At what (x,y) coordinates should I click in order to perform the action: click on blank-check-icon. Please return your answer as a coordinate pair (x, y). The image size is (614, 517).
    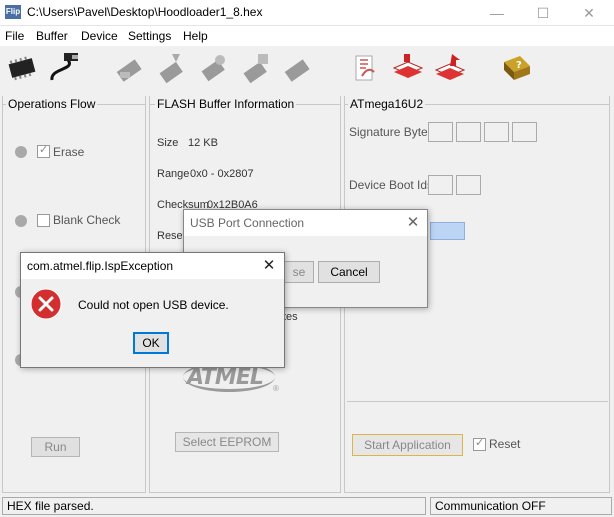
    Looking at the image, I should click on (298, 68).